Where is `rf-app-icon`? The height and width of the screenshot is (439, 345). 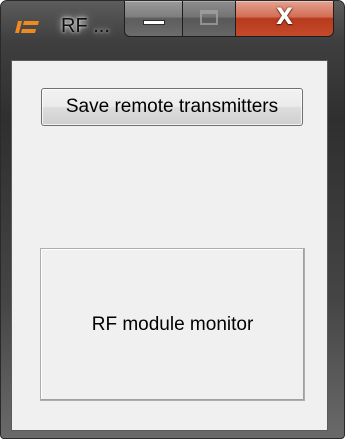
rf-app-icon is located at coordinates (27, 27).